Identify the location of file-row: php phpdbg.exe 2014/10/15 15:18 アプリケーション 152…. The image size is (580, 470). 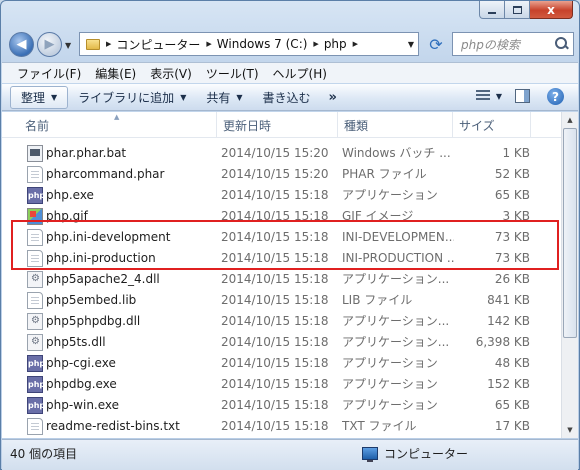
(282, 384).